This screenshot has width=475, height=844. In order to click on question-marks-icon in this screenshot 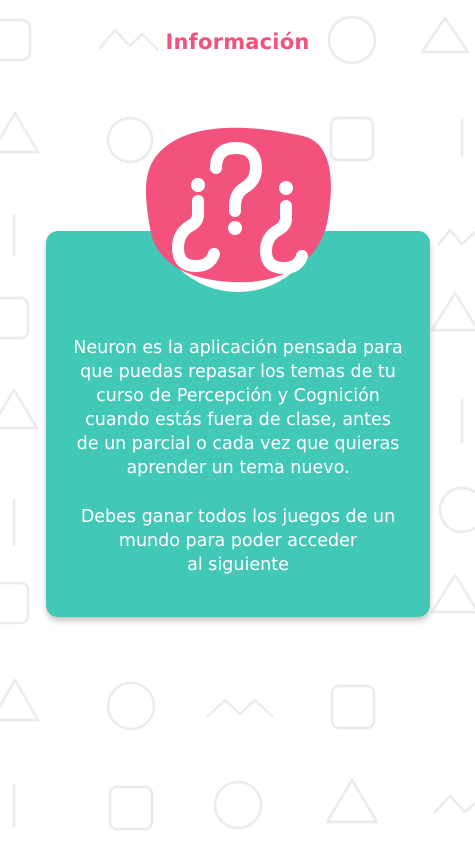, I will do `click(238, 206)`.